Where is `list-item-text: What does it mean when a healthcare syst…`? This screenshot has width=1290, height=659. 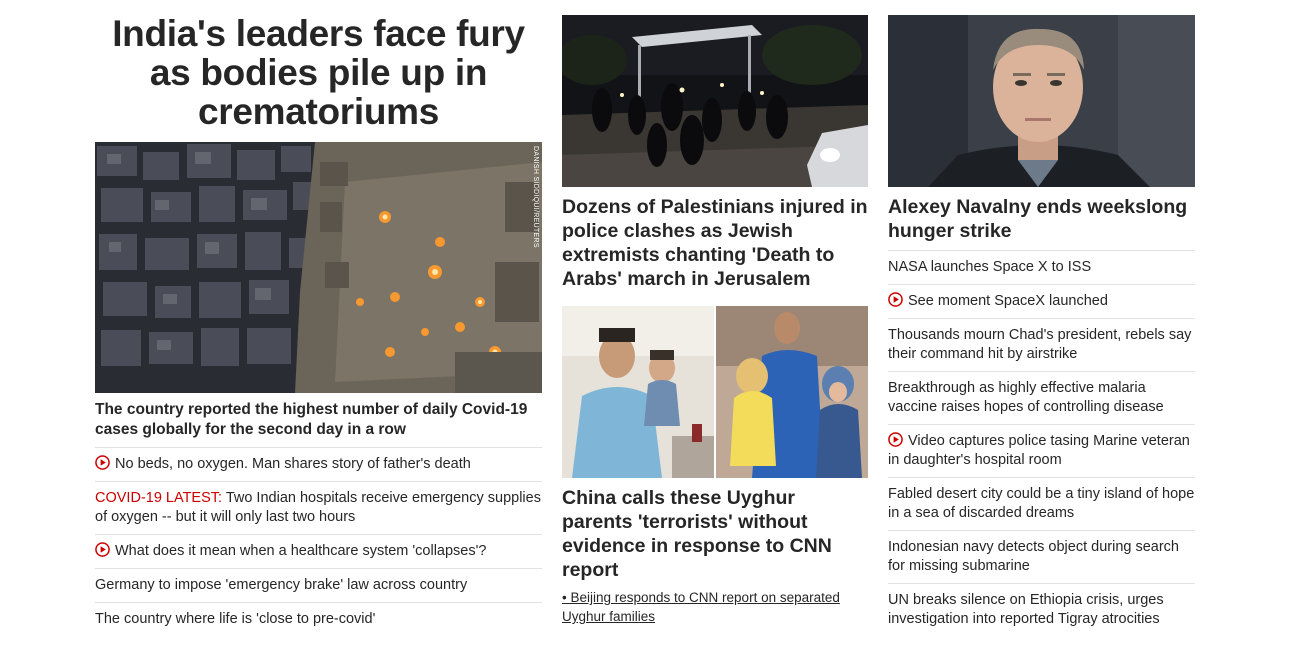 list-item-text: What does it mean when a healthcare syst… is located at coordinates (301, 551).